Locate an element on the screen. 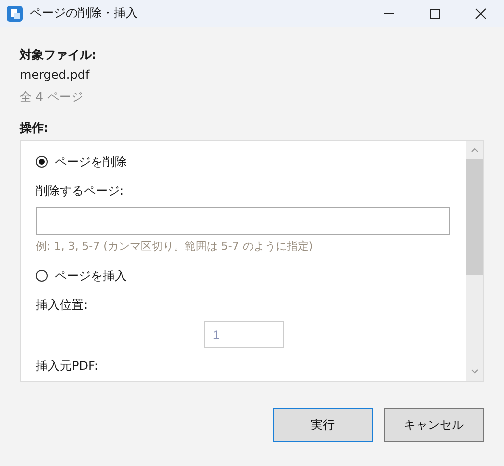 The height and width of the screenshot is (466, 504). hint-text: 例: 1, 3, 5-7 (カンマ区切り。範囲は 5-7 のように指定) is located at coordinates (175, 247).